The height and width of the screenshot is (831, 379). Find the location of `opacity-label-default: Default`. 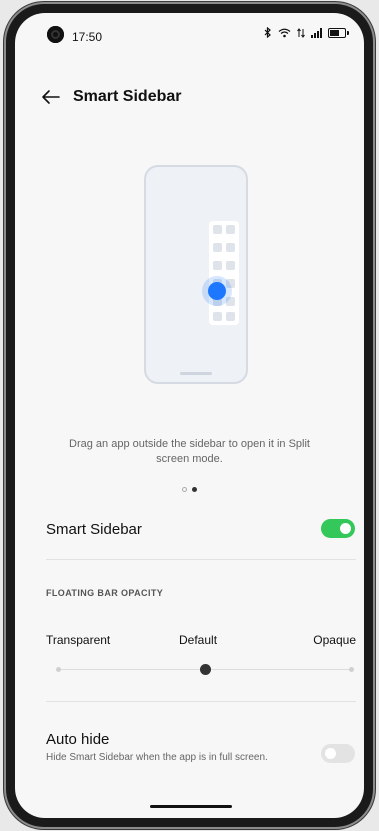

opacity-label-default: Default is located at coordinates (198, 640).